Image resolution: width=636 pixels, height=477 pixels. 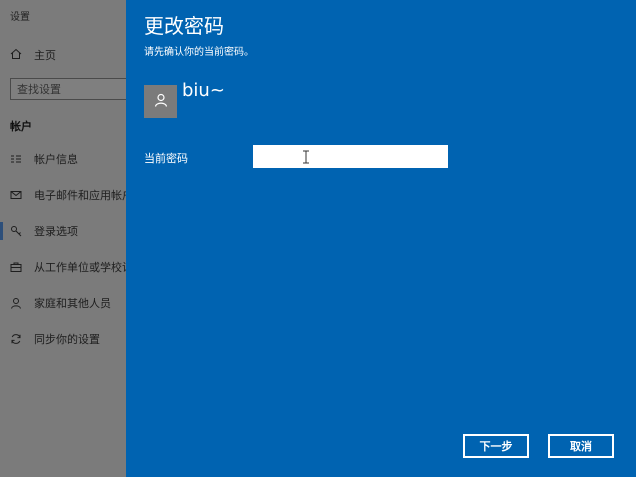 I want to click on sidebar-item-family: 家庭和其他人员, so click(x=60, y=303).